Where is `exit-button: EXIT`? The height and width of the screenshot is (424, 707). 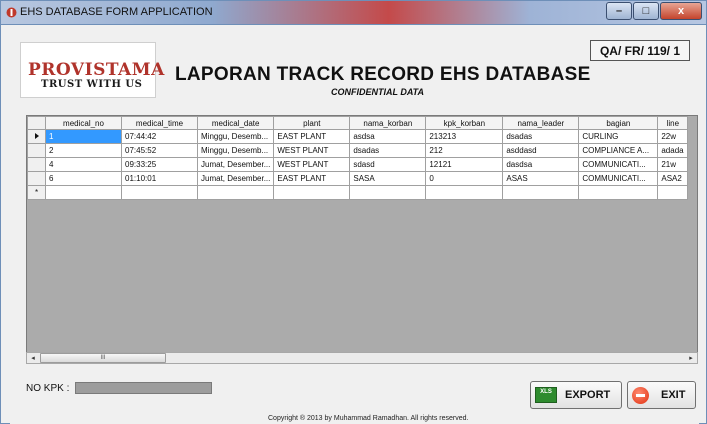 exit-button: EXIT is located at coordinates (661, 395).